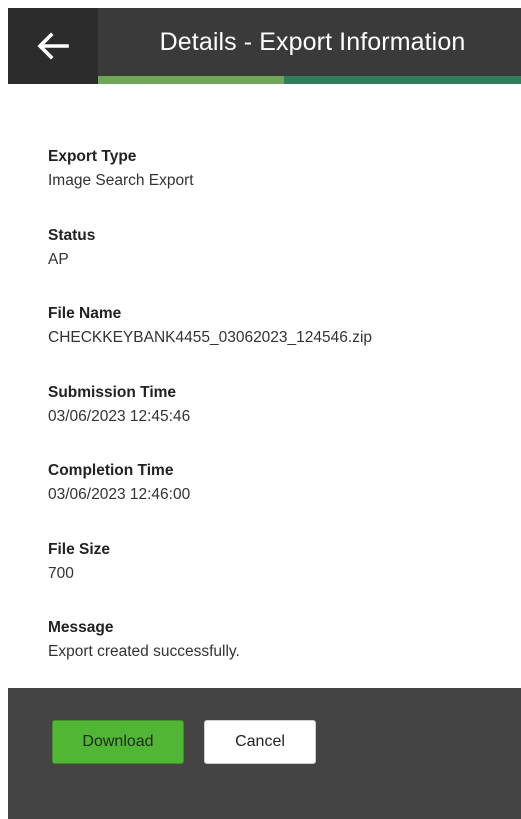  I want to click on field-submission-time: Submission Time 03/06/2023 12:45:46, so click(278, 422).